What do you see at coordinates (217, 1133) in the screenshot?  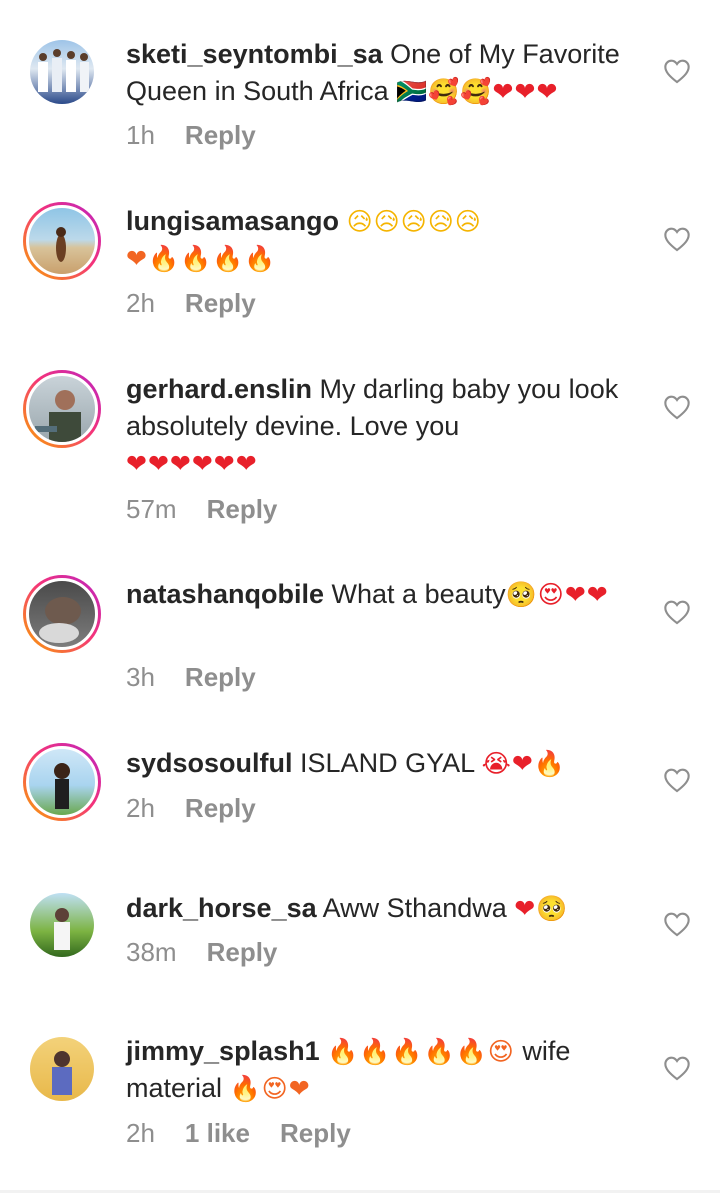 I see `likes-count: 1 like` at bounding box center [217, 1133].